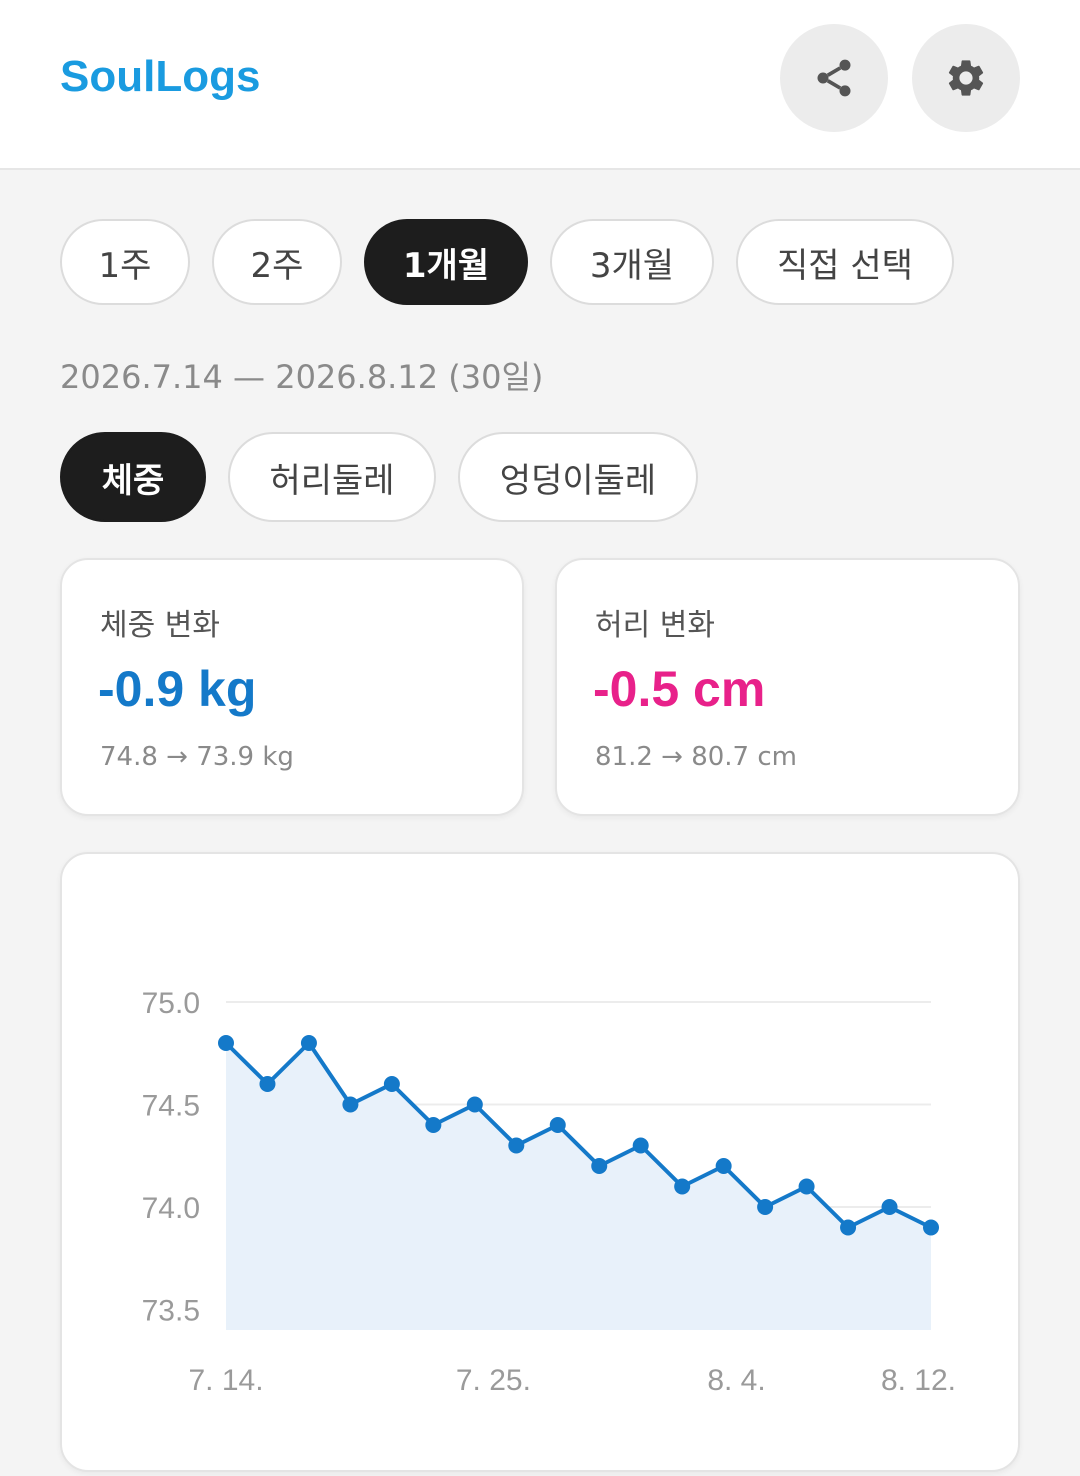 This screenshot has width=1080, height=1476. Describe the element at coordinates (302, 377) in the screenshot. I see `date-range: 2026.7.14 — 2026.8.12 (30일)` at that location.